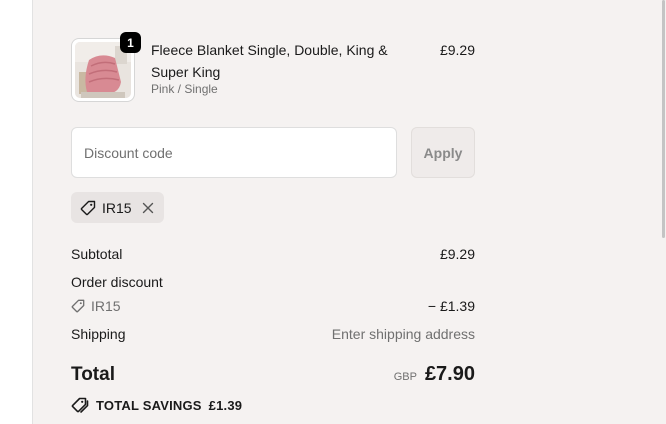 This screenshot has width=666, height=424. I want to click on shipping-label: Shipping, so click(98, 334).